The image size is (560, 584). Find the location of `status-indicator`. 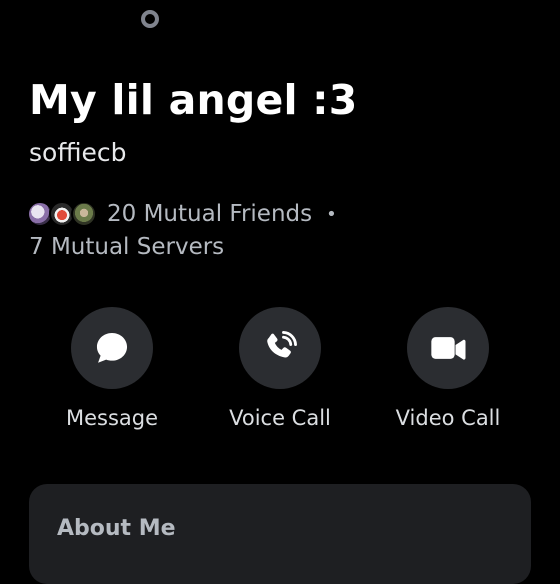

status-indicator is located at coordinates (150, 19).